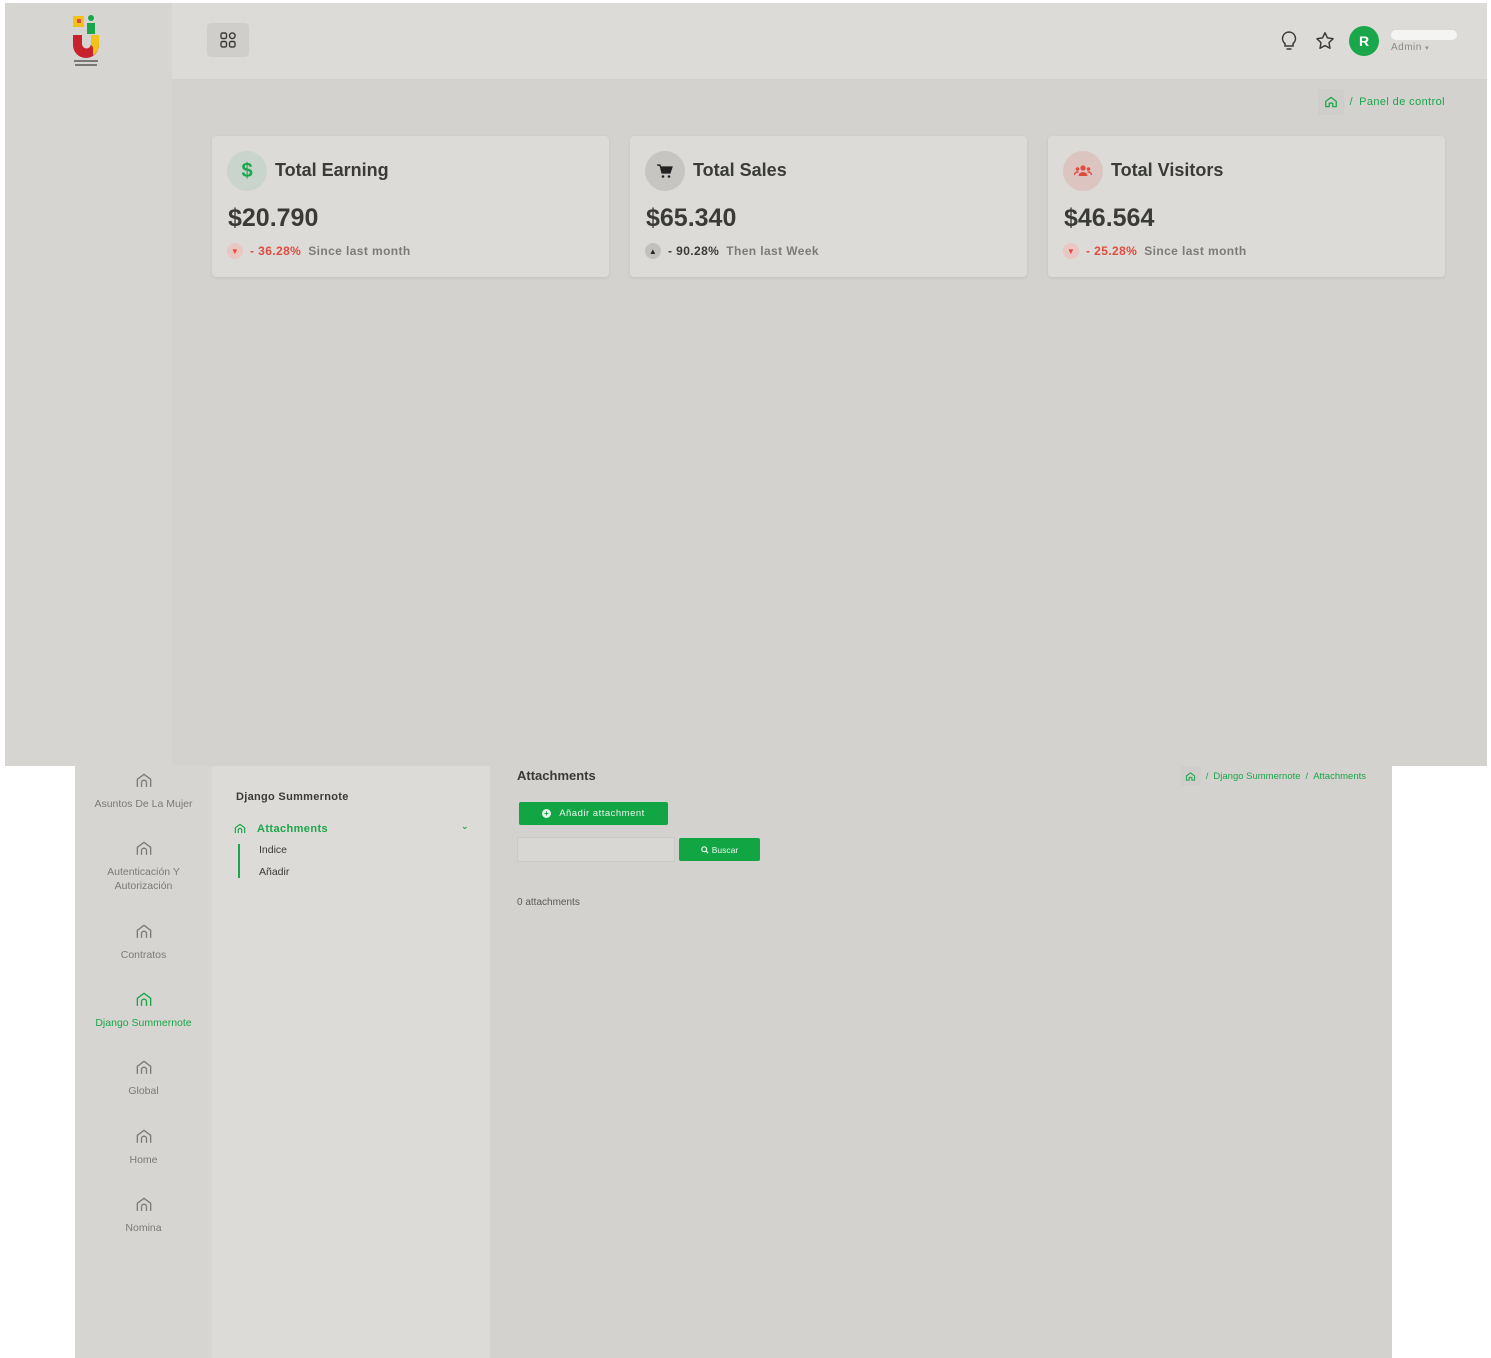  I want to click on grid-icon, so click(228, 40).